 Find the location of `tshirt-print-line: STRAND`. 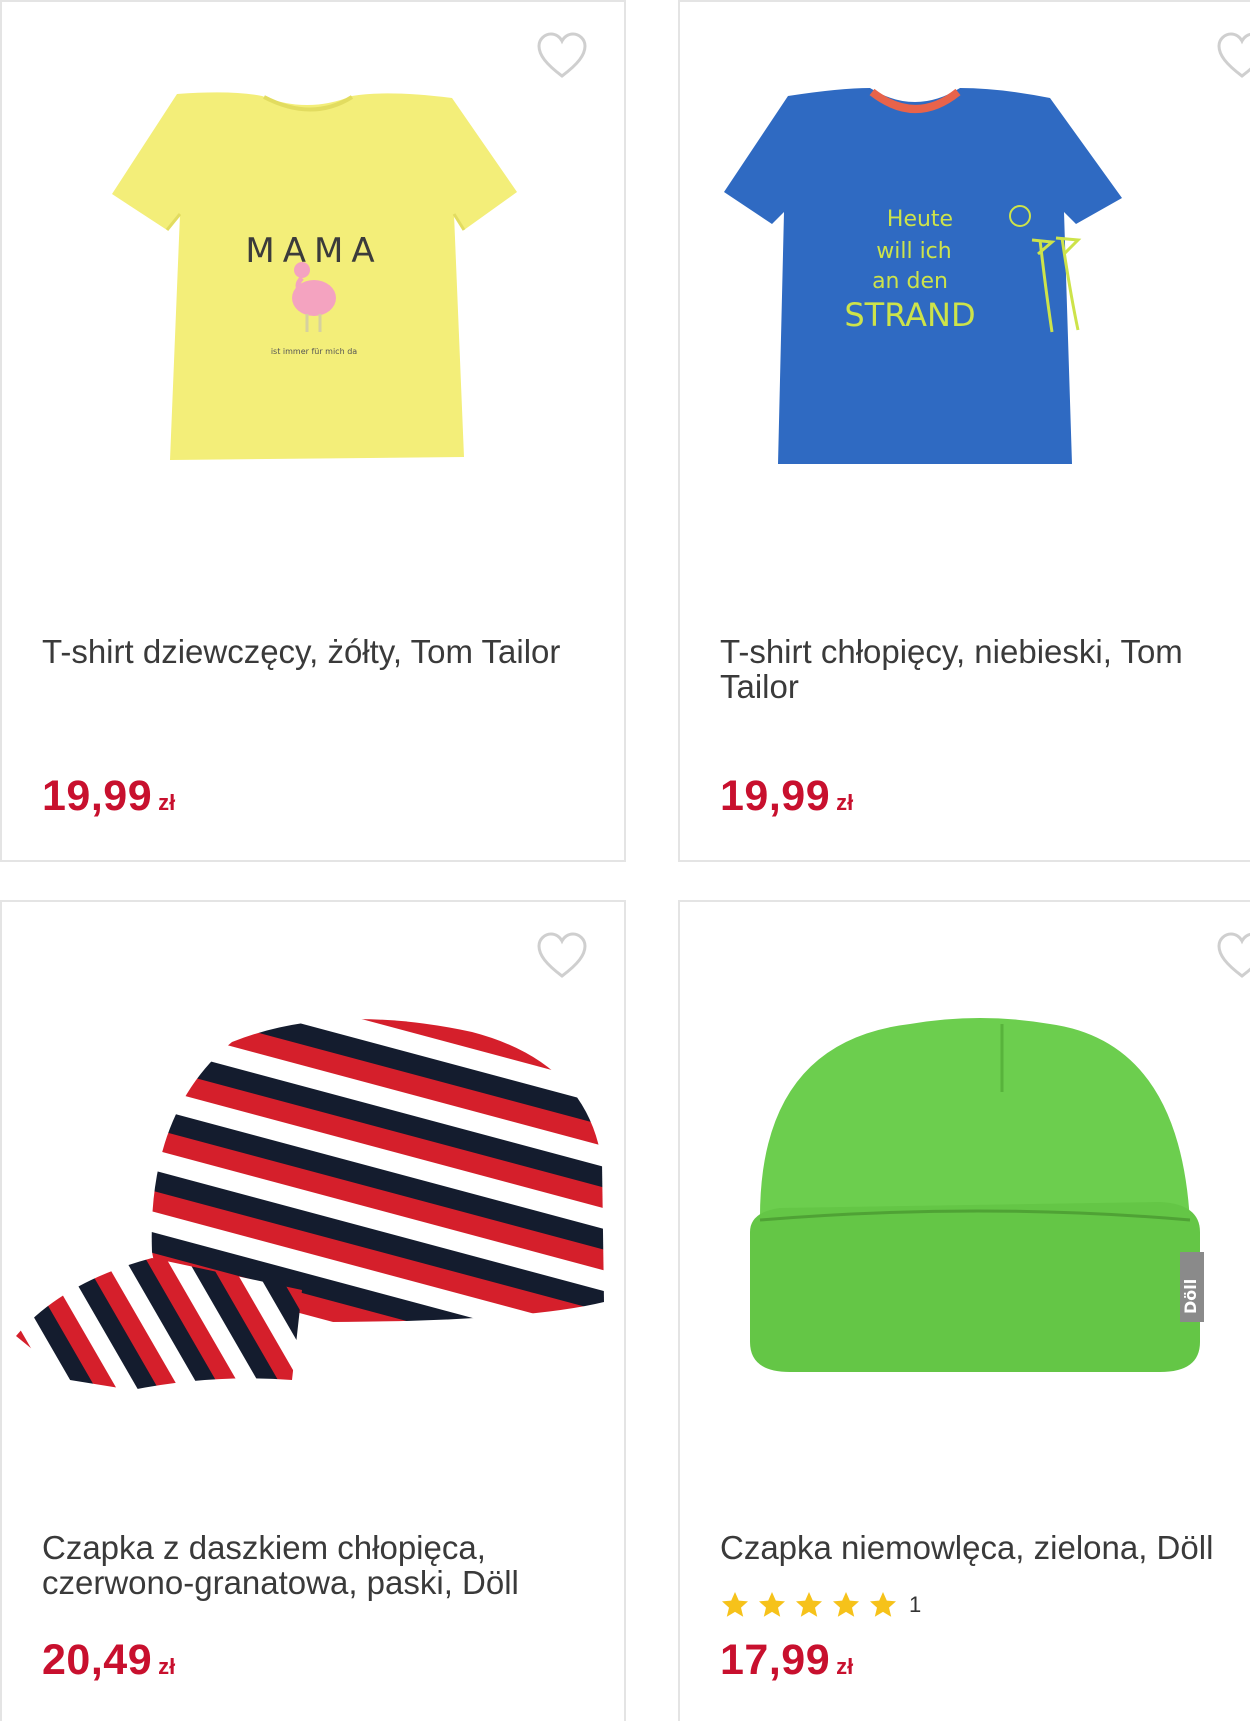

tshirt-print-line: STRAND is located at coordinates (909, 315).